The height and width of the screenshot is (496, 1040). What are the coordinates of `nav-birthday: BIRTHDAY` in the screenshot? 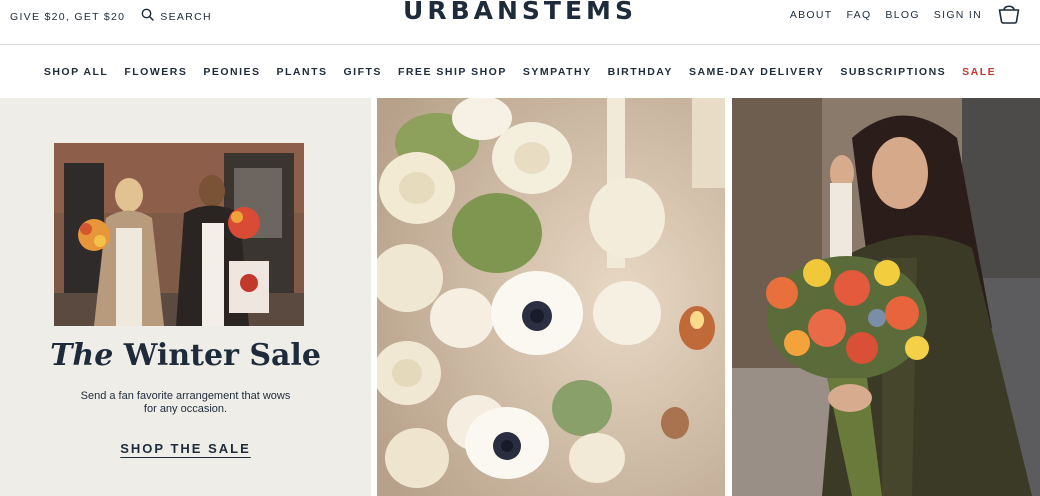 It's located at (640, 72).